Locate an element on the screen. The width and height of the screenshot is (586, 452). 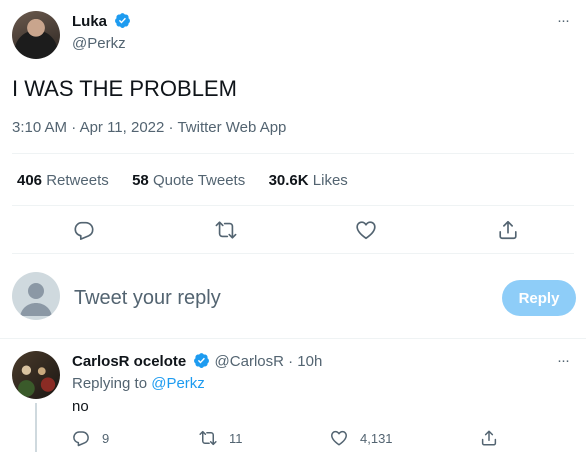
reply-reply-action: 9 is located at coordinates (90, 438).